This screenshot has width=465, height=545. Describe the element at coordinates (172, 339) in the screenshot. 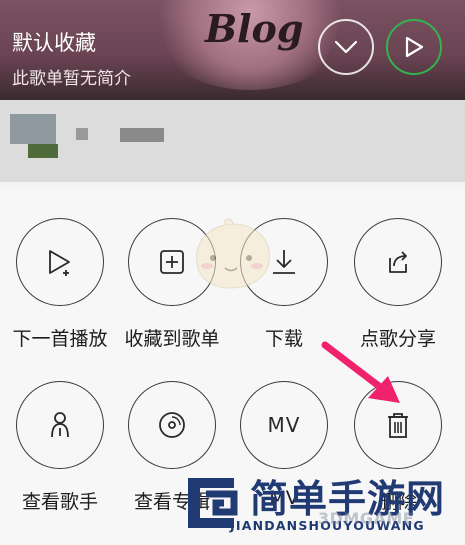

I see `add-to-playlist-label: 收藏到歌单` at that location.